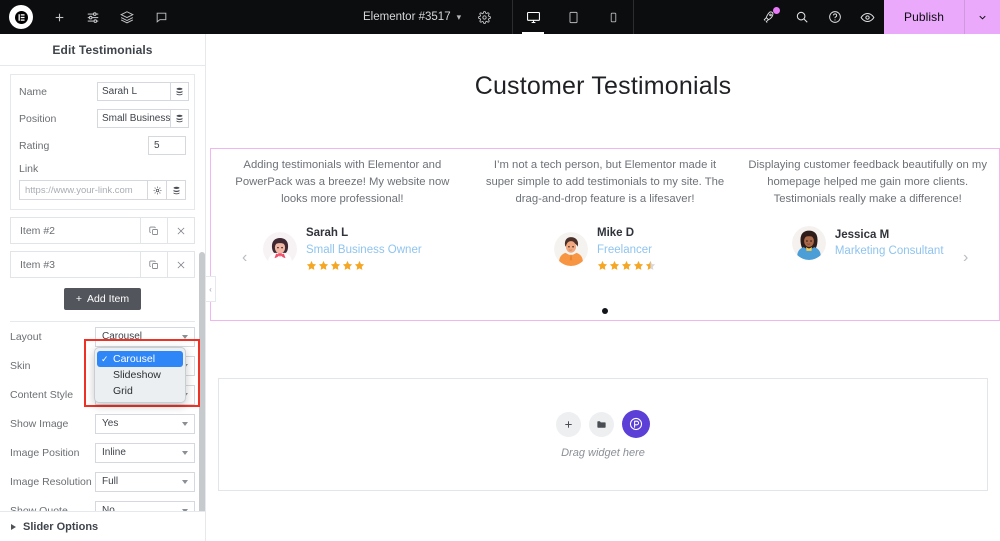 The height and width of the screenshot is (541, 1000). I want to click on layout-option-carousel: ✓ Carousel, so click(140, 359).